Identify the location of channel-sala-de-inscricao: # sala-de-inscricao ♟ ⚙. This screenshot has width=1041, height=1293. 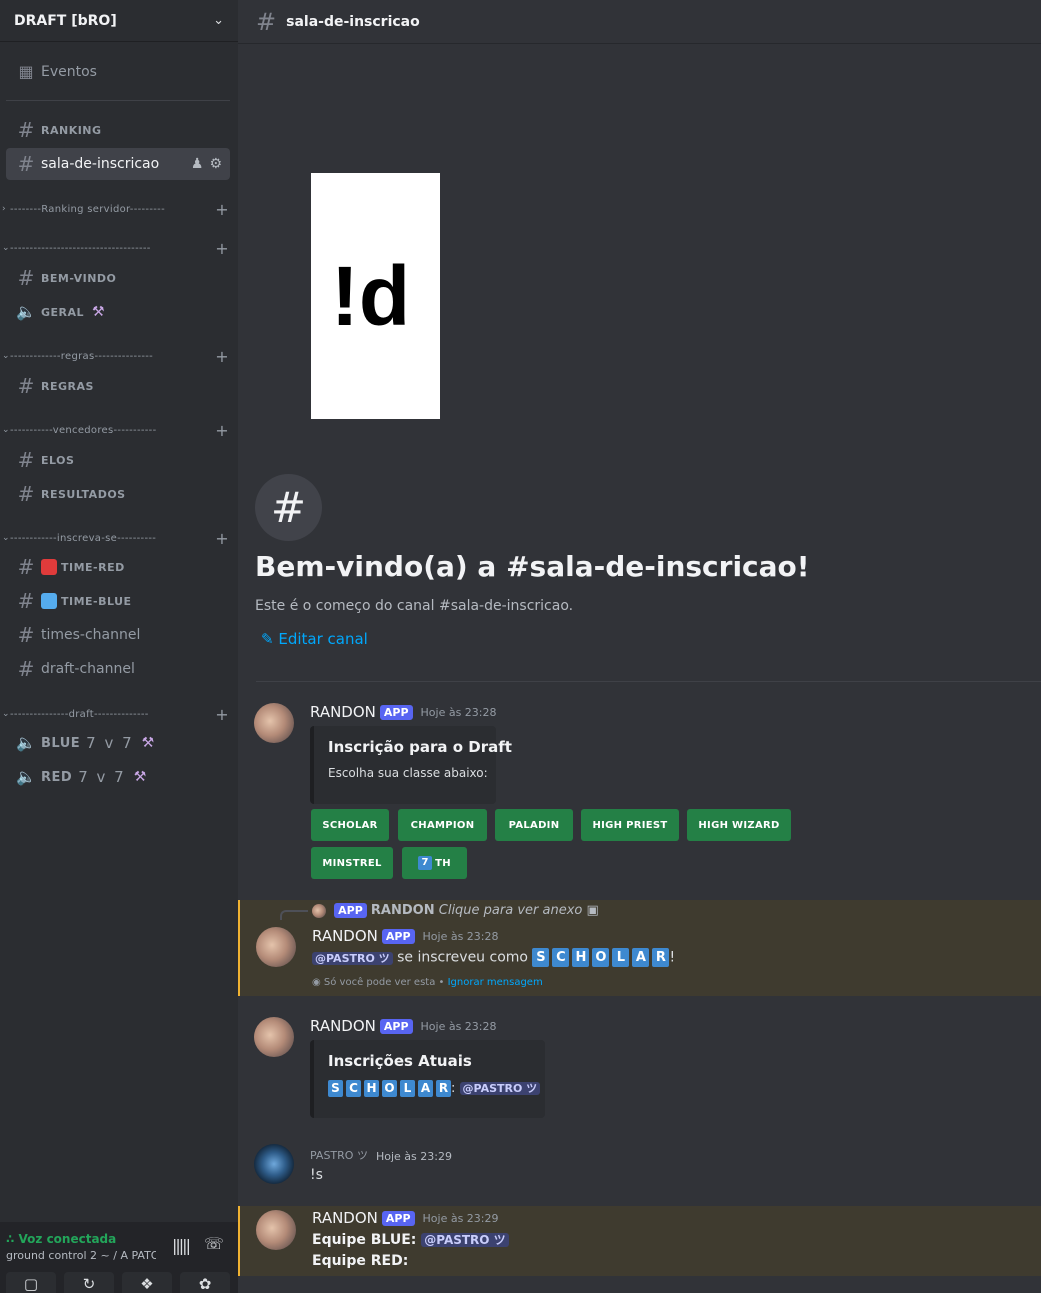
(118, 164).